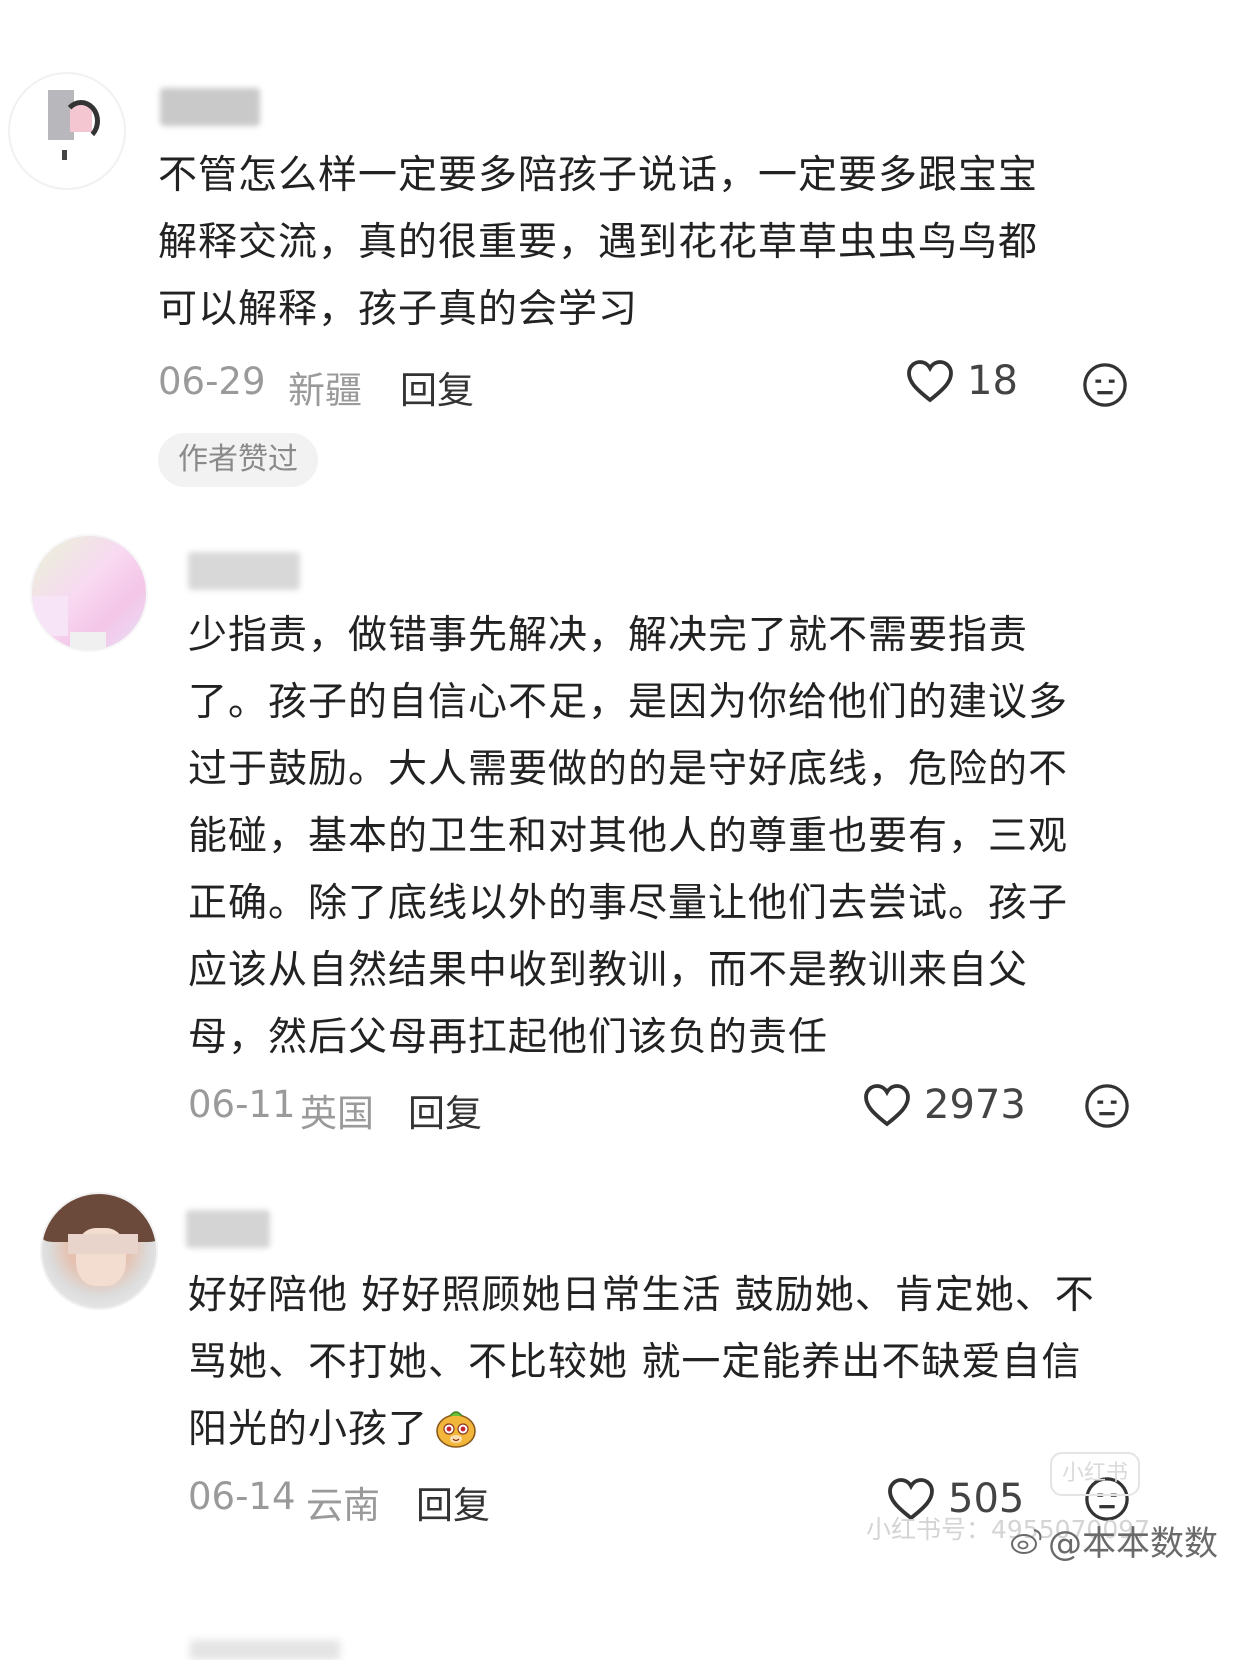 The image size is (1242, 1660). Describe the element at coordinates (343, 1505) in the screenshot. I see `comment-location: 云南` at that location.